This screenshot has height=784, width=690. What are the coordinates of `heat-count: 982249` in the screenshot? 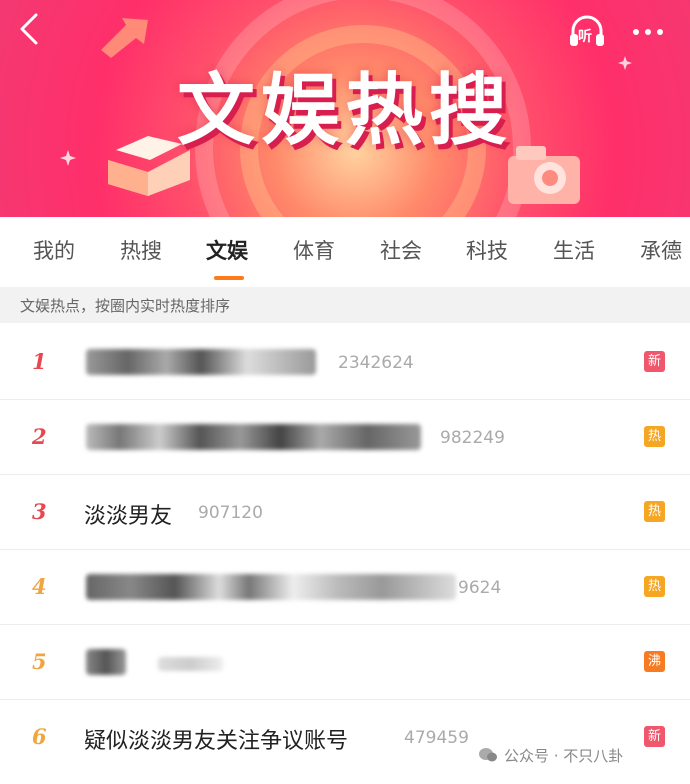 It's located at (472, 438).